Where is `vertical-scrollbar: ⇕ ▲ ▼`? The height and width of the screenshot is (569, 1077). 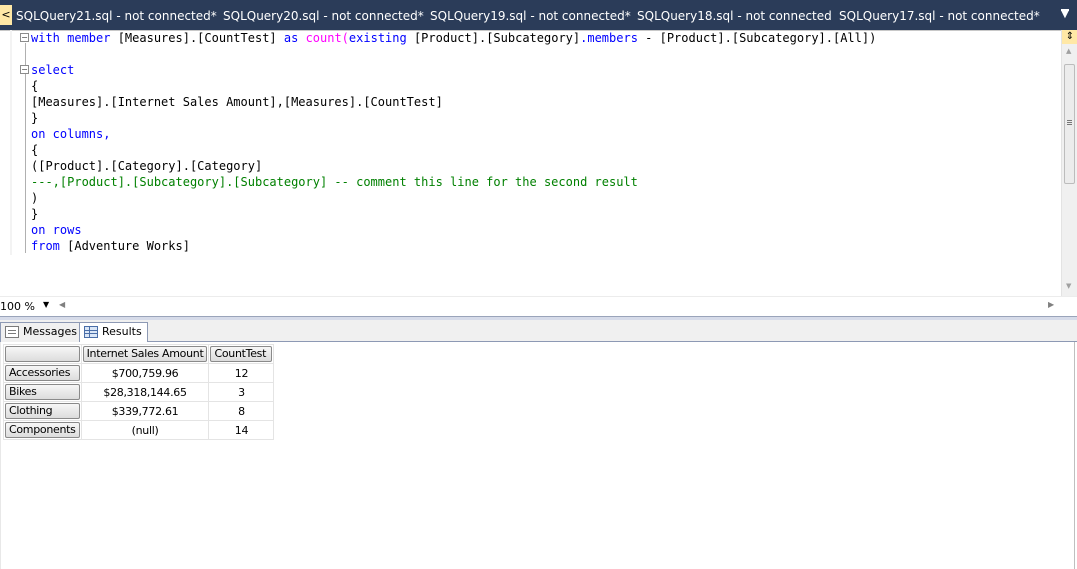 vertical-scrollbar: ⇕ ▲ ▼ is located at coordinates (1069, 163).